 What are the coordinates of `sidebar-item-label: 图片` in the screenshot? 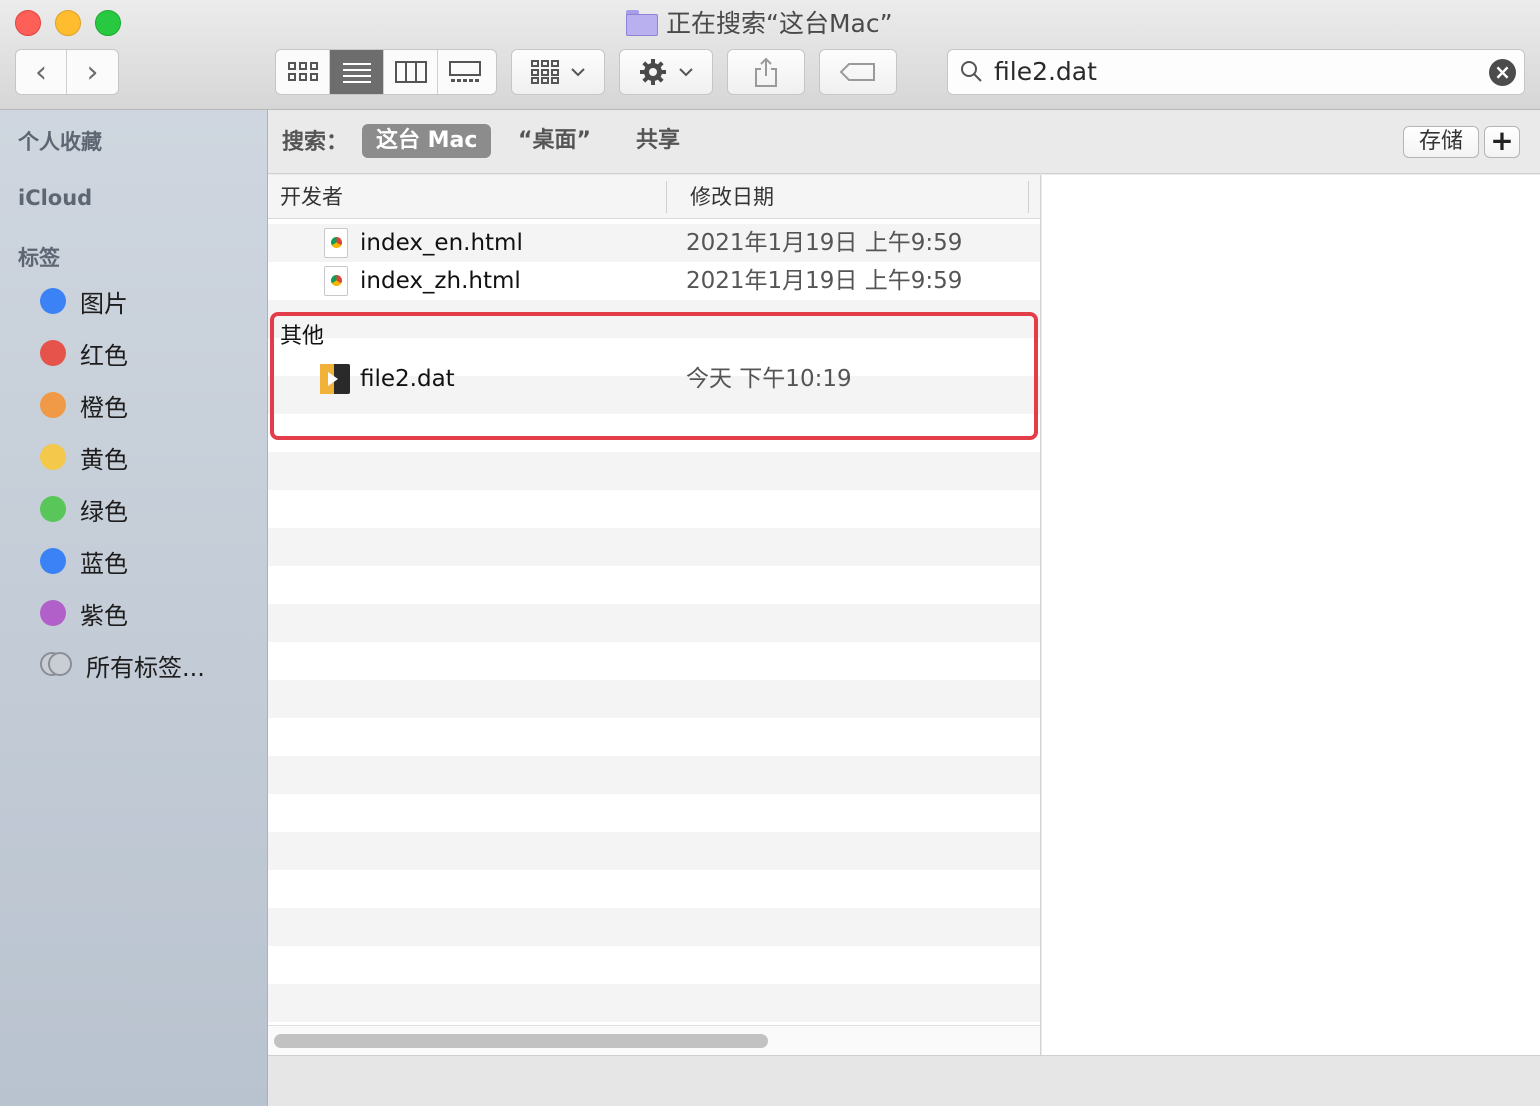 It's located at (104, 303).